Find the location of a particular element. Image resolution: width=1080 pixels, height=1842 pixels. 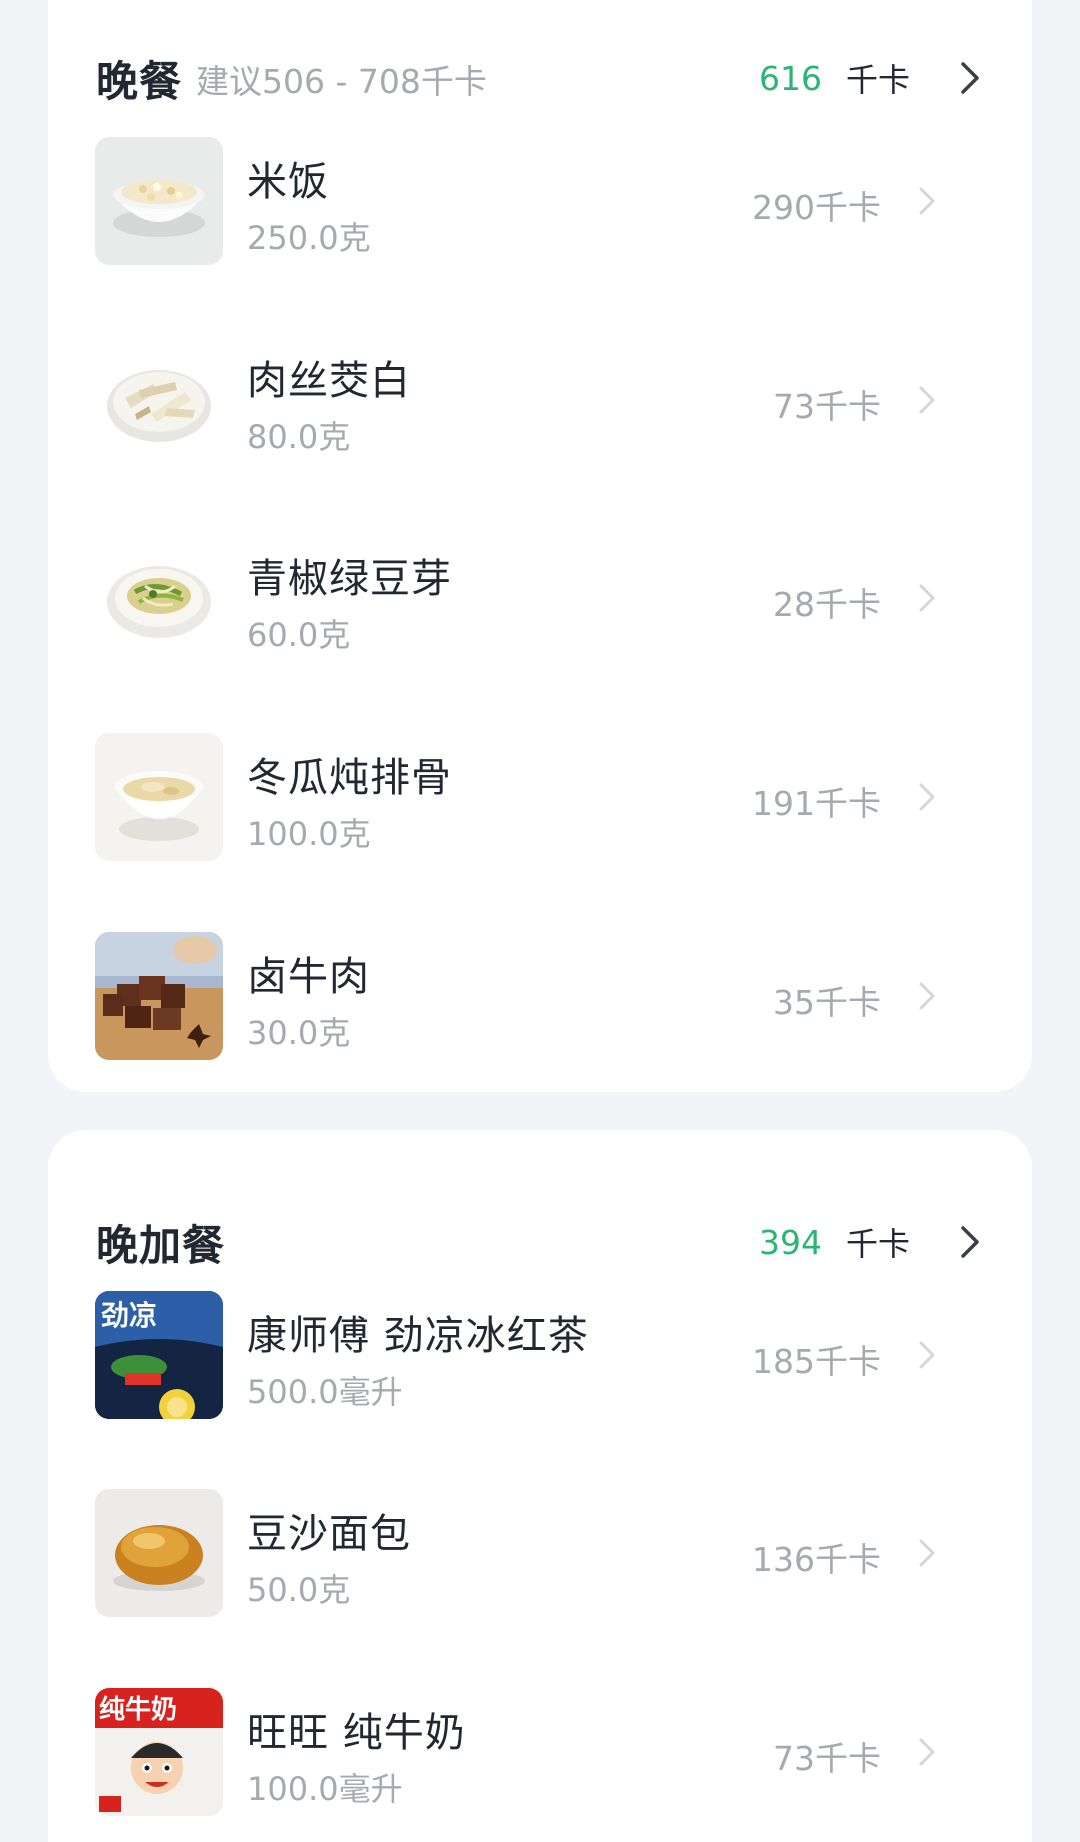

food-item-milk: 纯牛奶 旺旺 纯牛奶 100.0毫升 73千卡 is located at coordinates (540, 1752).